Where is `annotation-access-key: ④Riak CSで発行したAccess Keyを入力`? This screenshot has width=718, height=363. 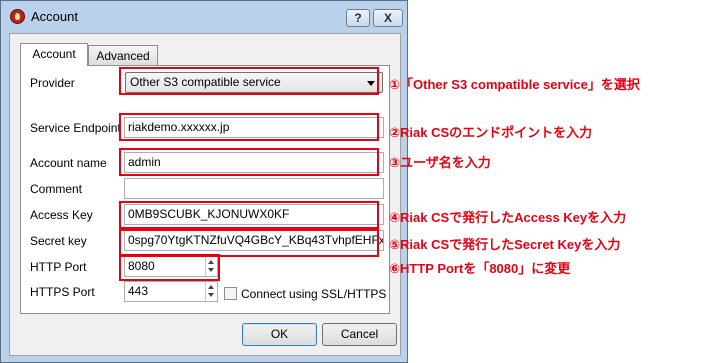 annotation-access-key: ④Riak CSで発行したAccess Keyを入力 is located at coordinates (508, 217).